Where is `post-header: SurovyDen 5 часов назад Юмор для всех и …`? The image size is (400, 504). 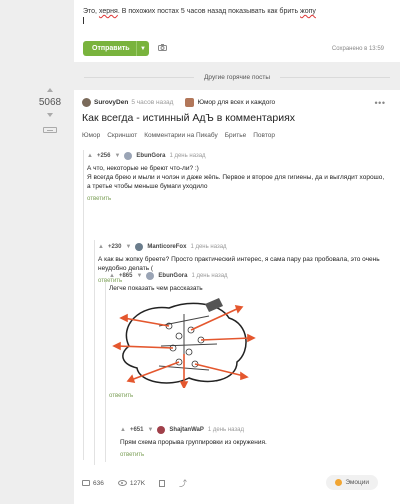 post-header: SurovyDen 5 часов назад Юмор для всех и … is located at coordinates (178, 102).